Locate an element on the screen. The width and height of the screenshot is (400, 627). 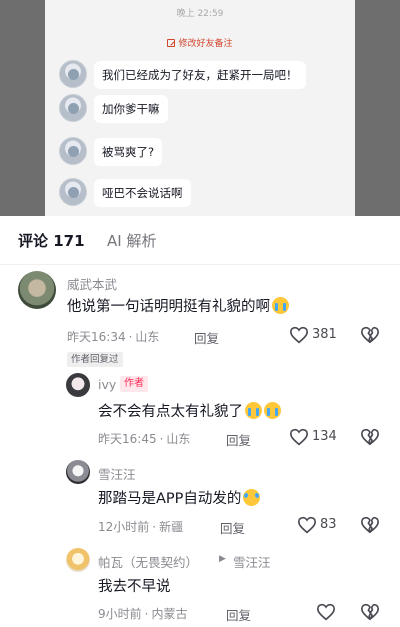
tab-ai-analysis: AI 解析 is located at coordinates (131, 240).